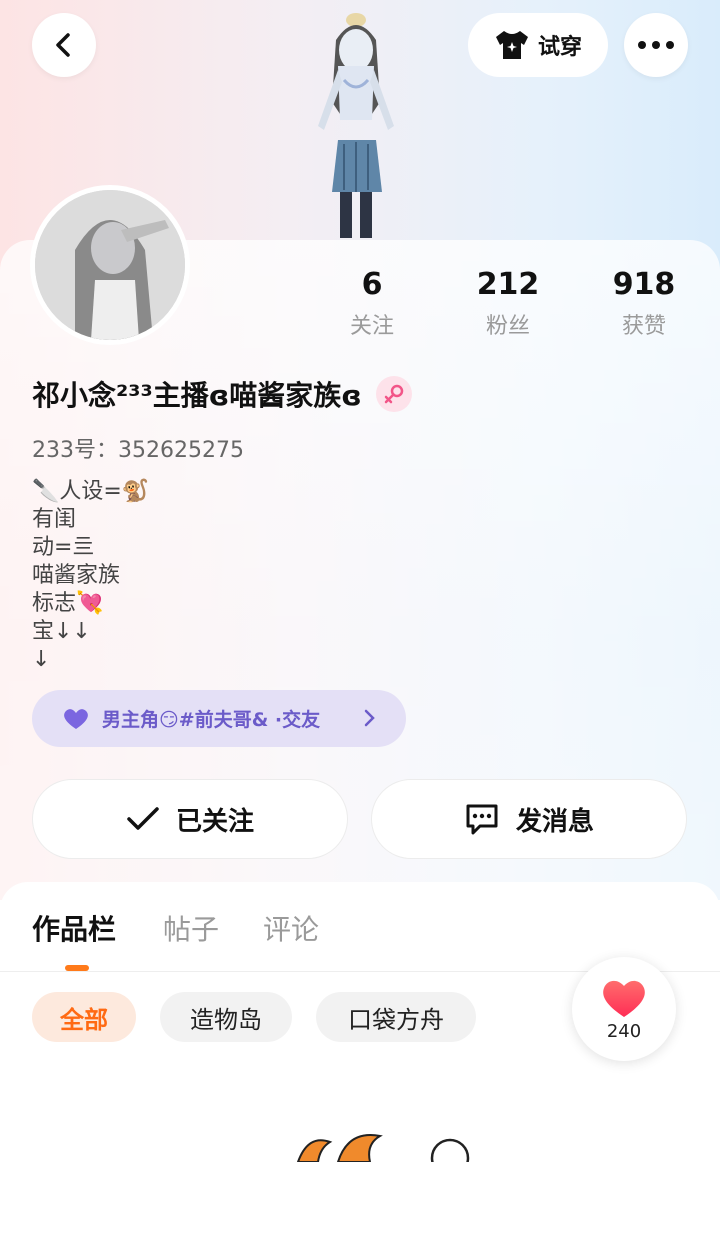 The width and height of the screenshot is (720, 1233). What do you see at coordinates (61, 631) in the screenshot?
I see `bio-line: 宝↓↓` at bounding box center [61, 631].